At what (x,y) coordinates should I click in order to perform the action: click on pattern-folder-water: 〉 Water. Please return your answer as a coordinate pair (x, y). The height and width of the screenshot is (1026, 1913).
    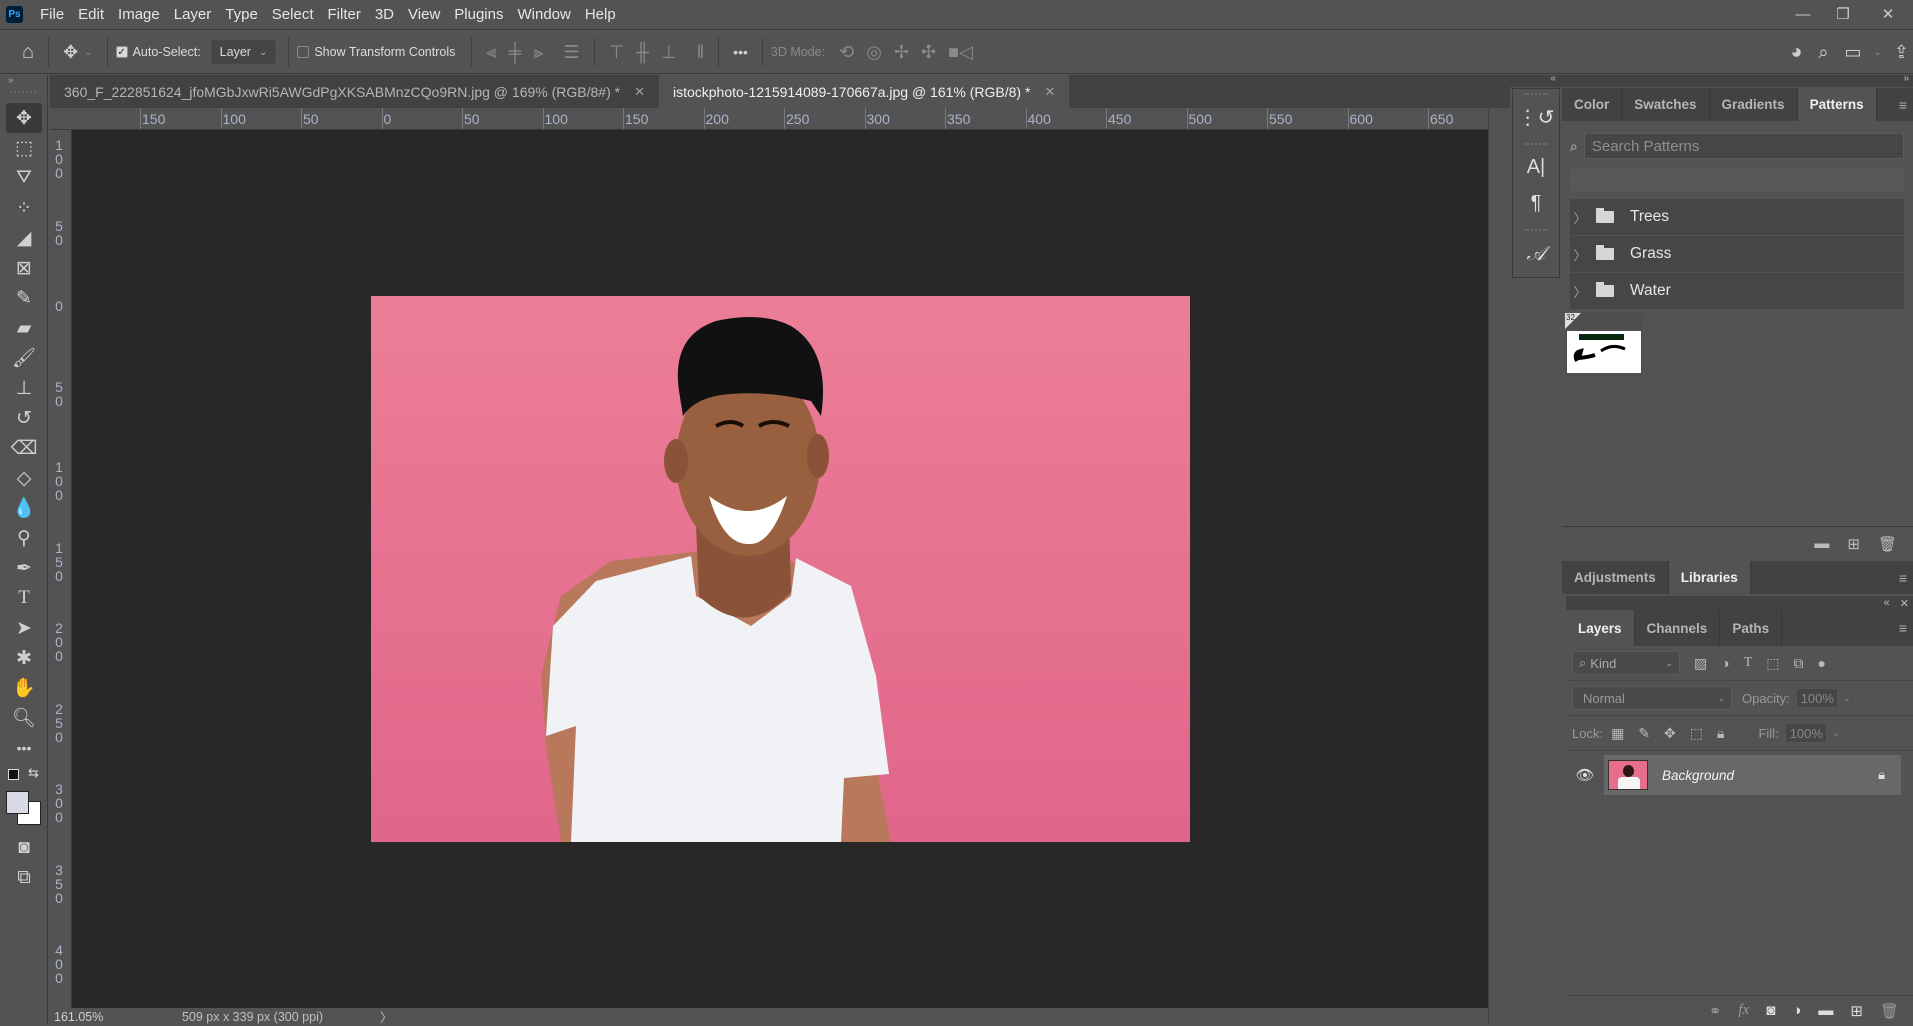
    Looking at the image, I should click on (1737, 291).